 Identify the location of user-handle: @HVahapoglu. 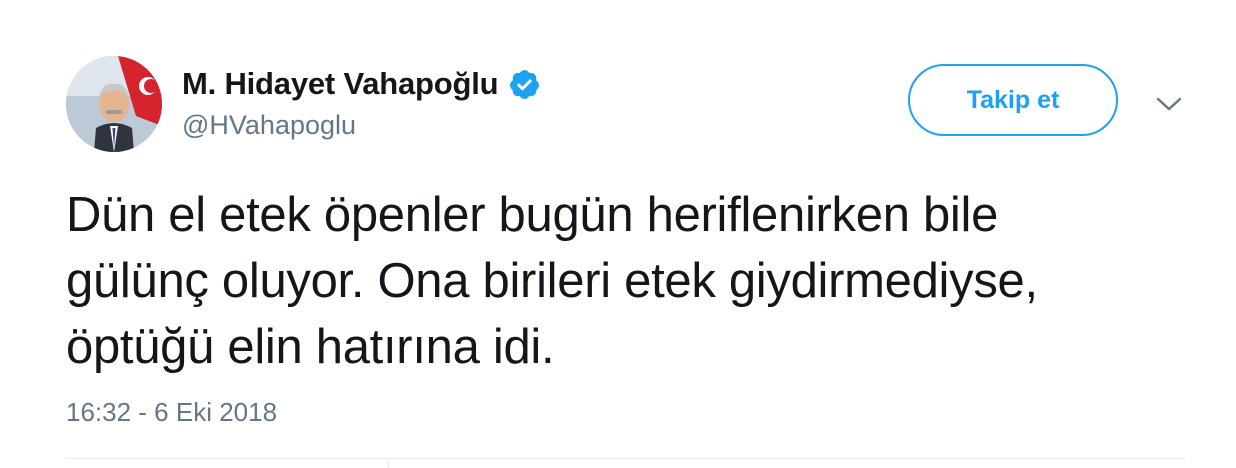
(269, 125).